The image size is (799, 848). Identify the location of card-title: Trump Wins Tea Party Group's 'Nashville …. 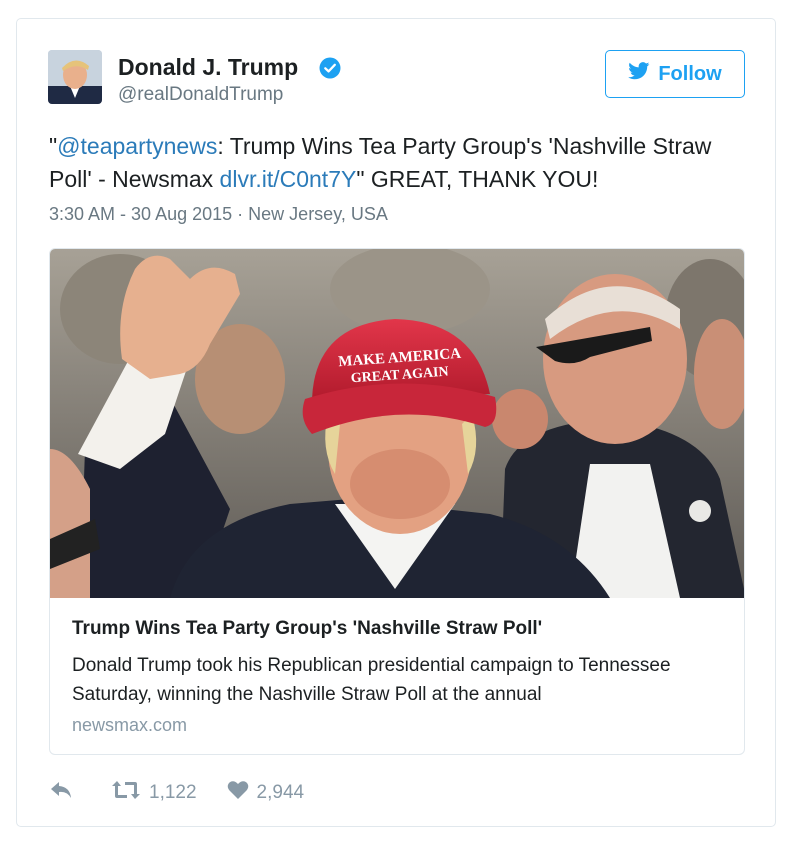
(307, 629).